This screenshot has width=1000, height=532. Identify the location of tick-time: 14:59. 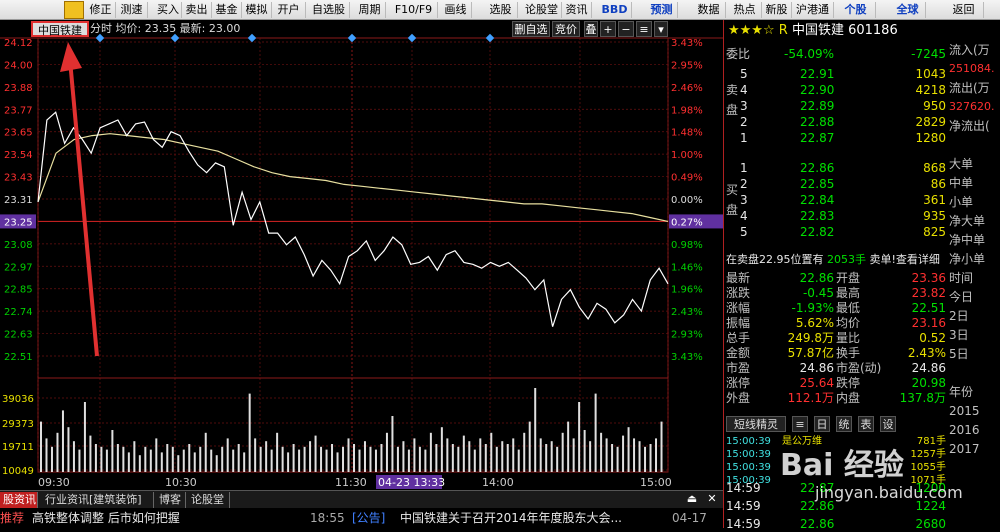
(743, 488).